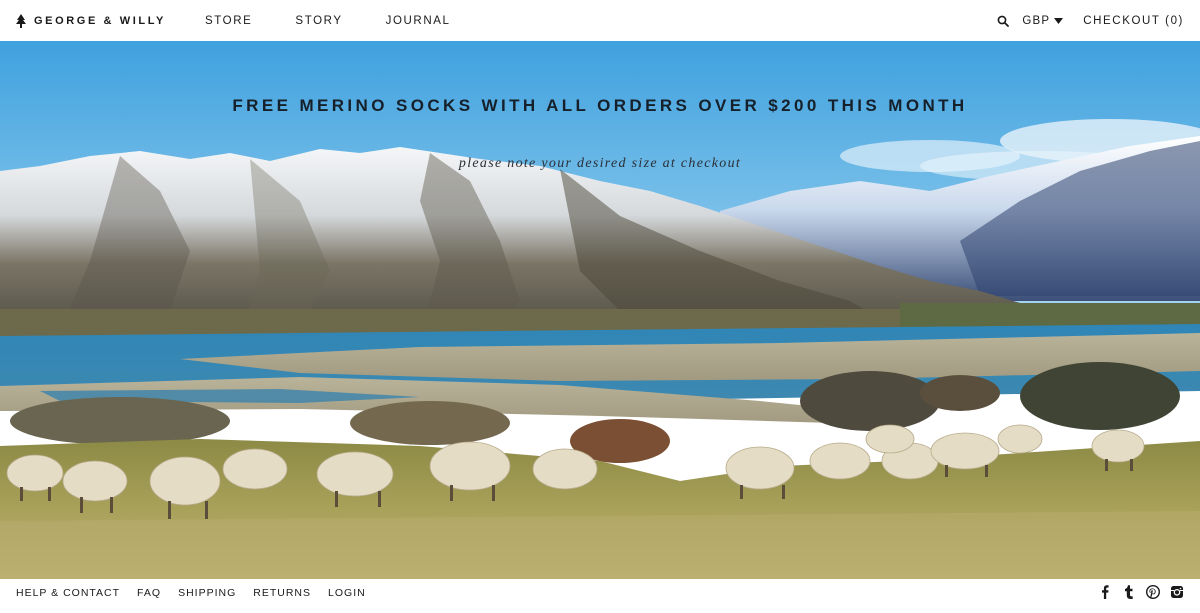  What do you see at coordinates (1036, 20) in the screenshot?
I see `currency-label: GBP` at bounding box center [1036, 20].